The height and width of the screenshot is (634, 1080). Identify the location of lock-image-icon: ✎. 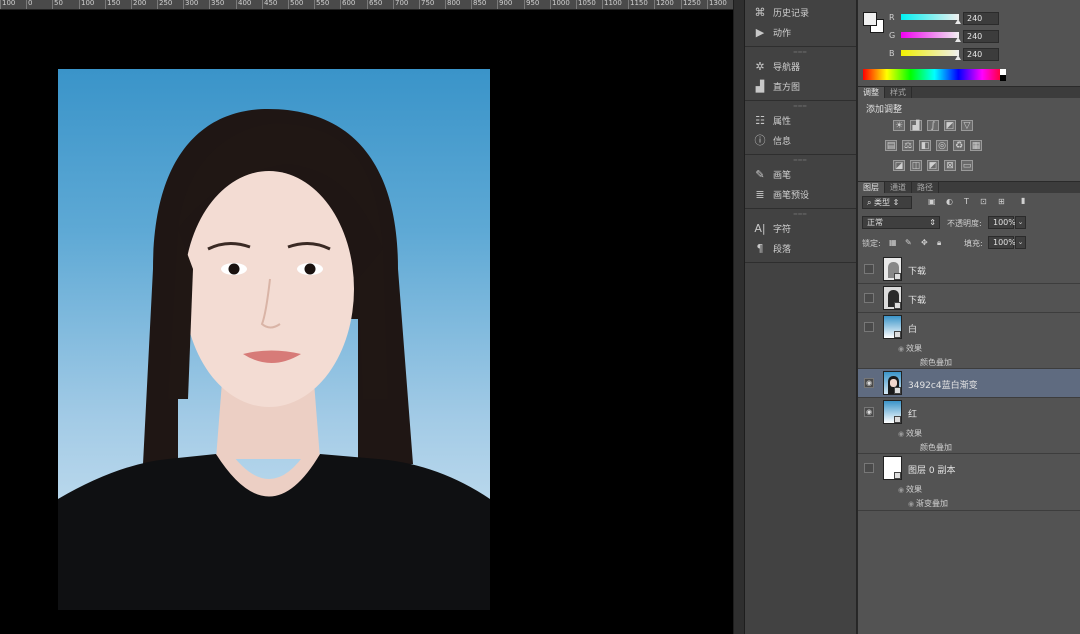
(908, 242).